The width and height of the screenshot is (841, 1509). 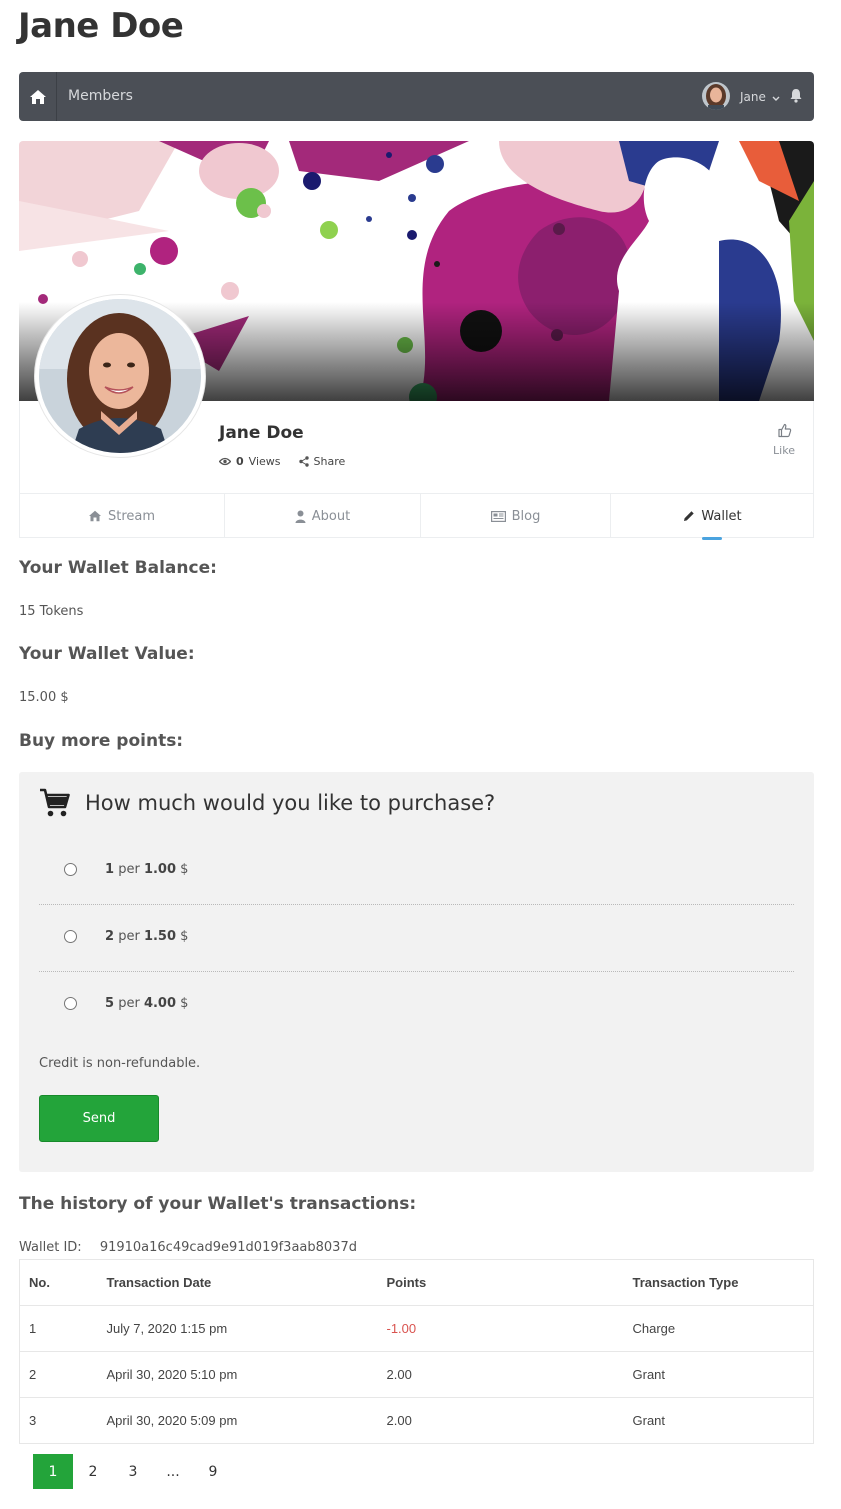 What do you see at coordinates (58, 1374) in the screenshot?
I see `cell-no: 2` at bounding box center [58, 1374].